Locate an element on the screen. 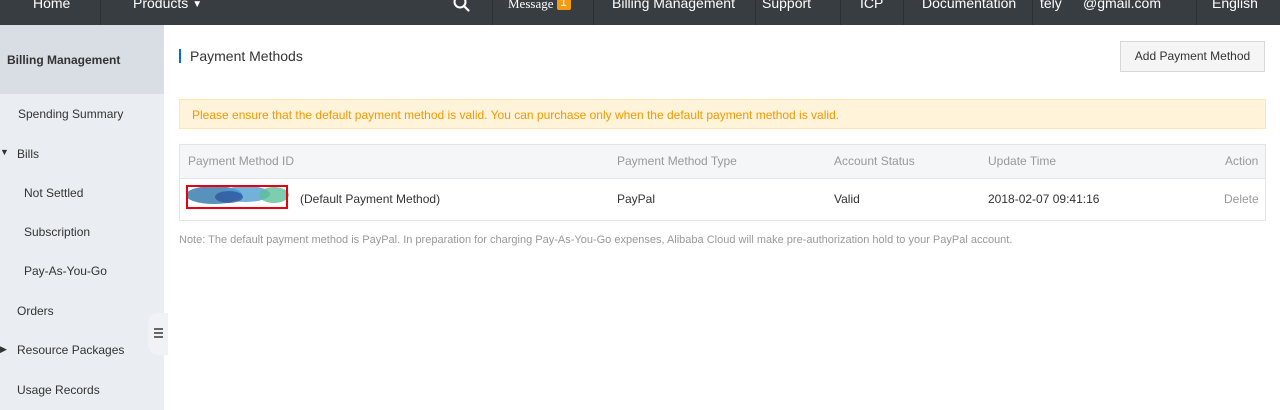  title-accent-bar is located at coordinates (180, 56).